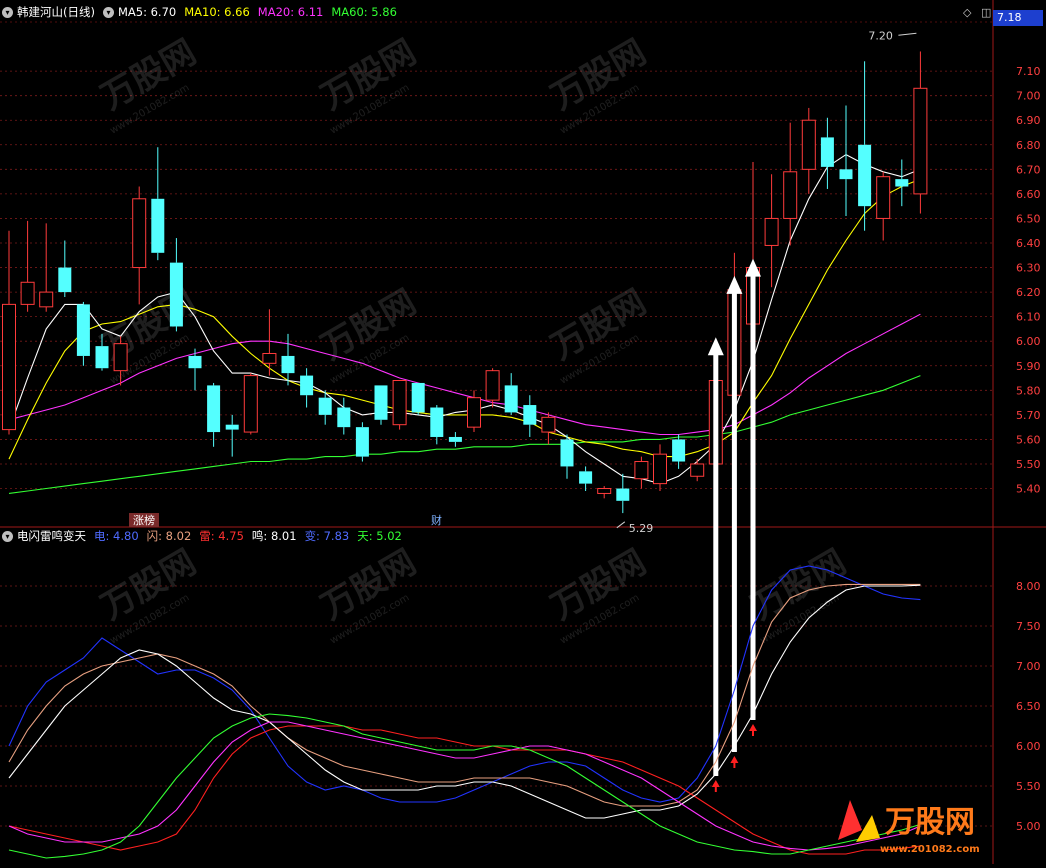  Describe the element at coordinates (1028, 292) in the screenshot. I see `main-y-tick-label: 6.20` at that location.